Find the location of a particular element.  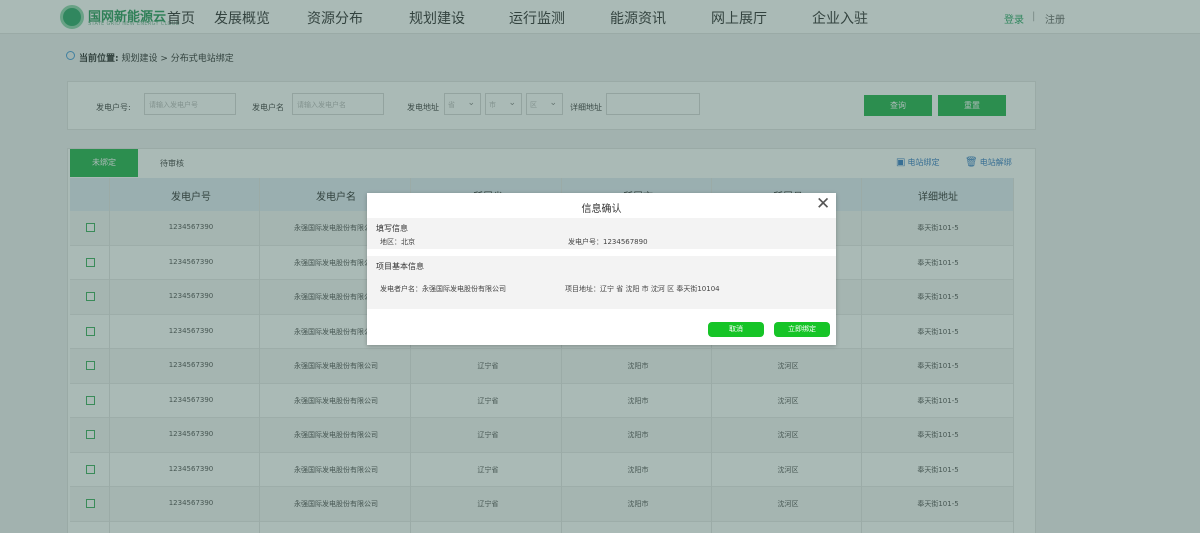

filled-info-section: 填写信息 地区：北京 发电户号：1234567890 is located at coordinates (601, 233).